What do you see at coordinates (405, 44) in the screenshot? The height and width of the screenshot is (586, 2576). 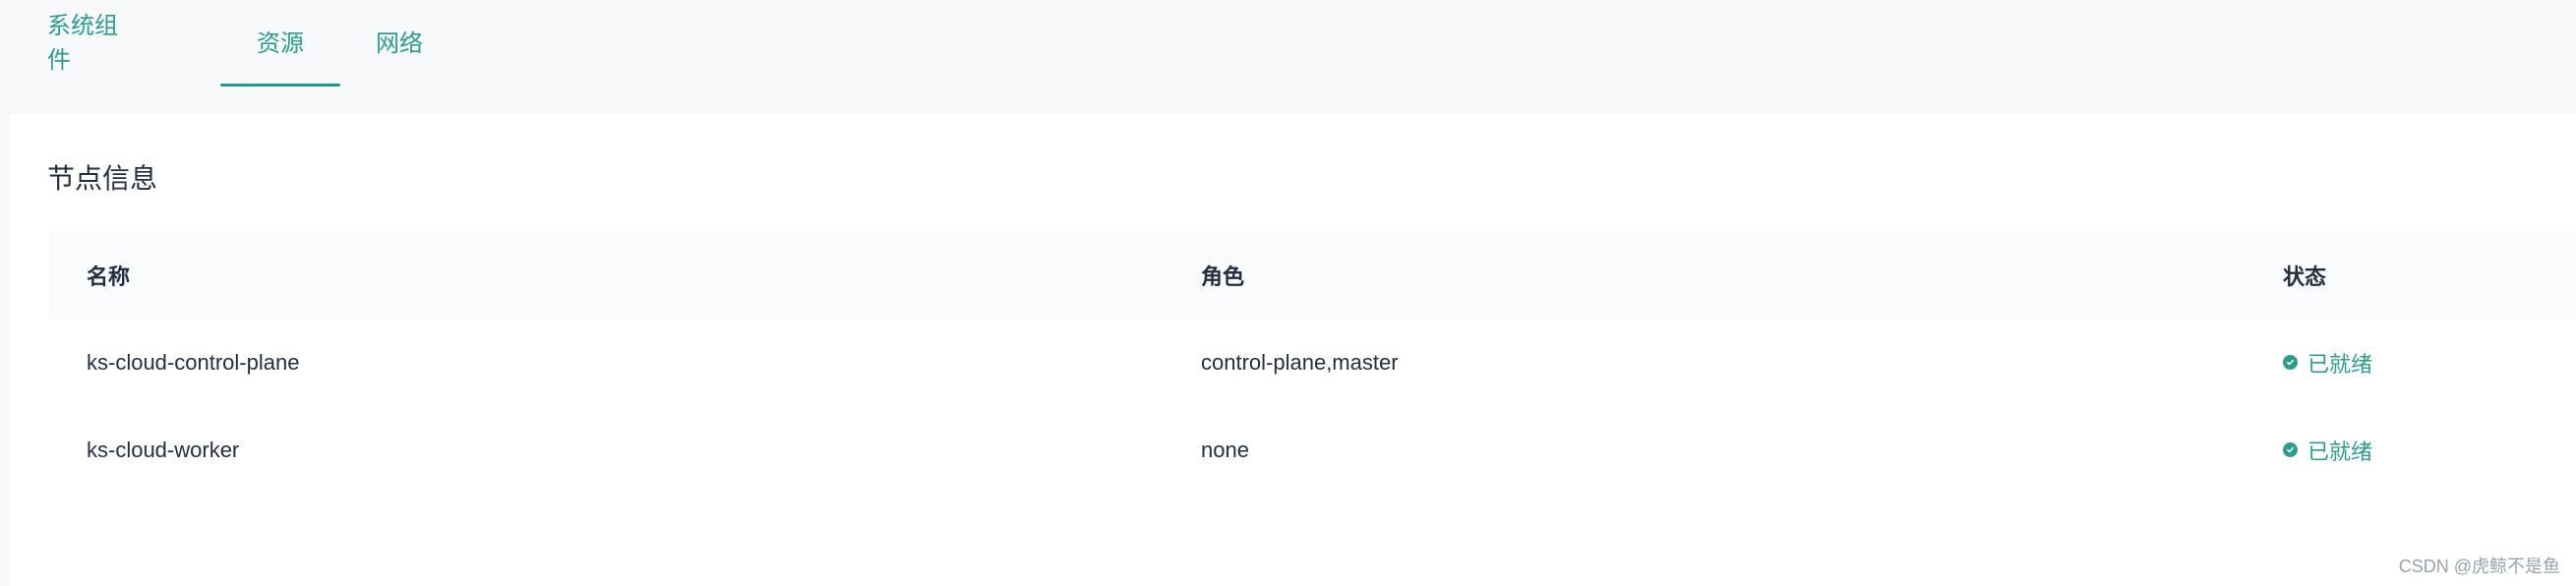 I see `tab-network: 网络` at bounding box center [405, 44].